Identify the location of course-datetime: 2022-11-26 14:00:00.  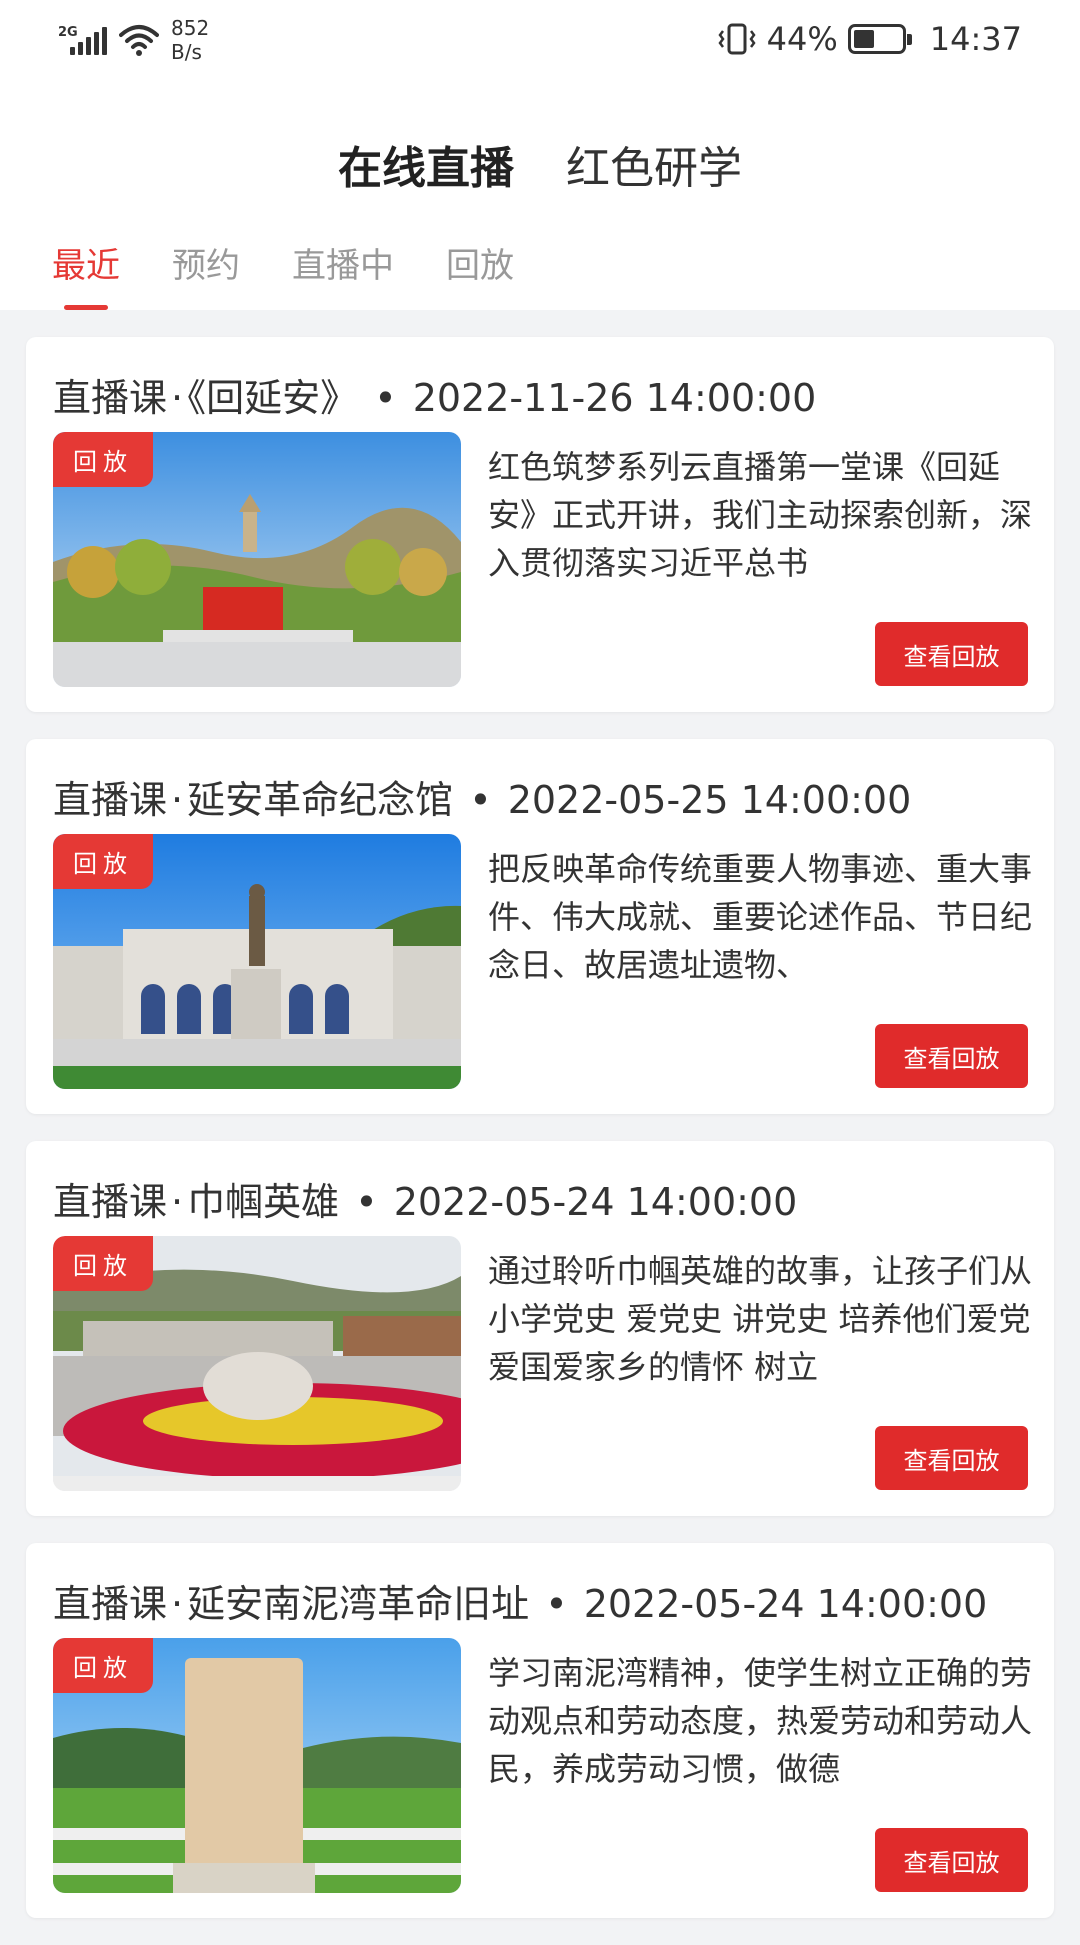
(614, 398).